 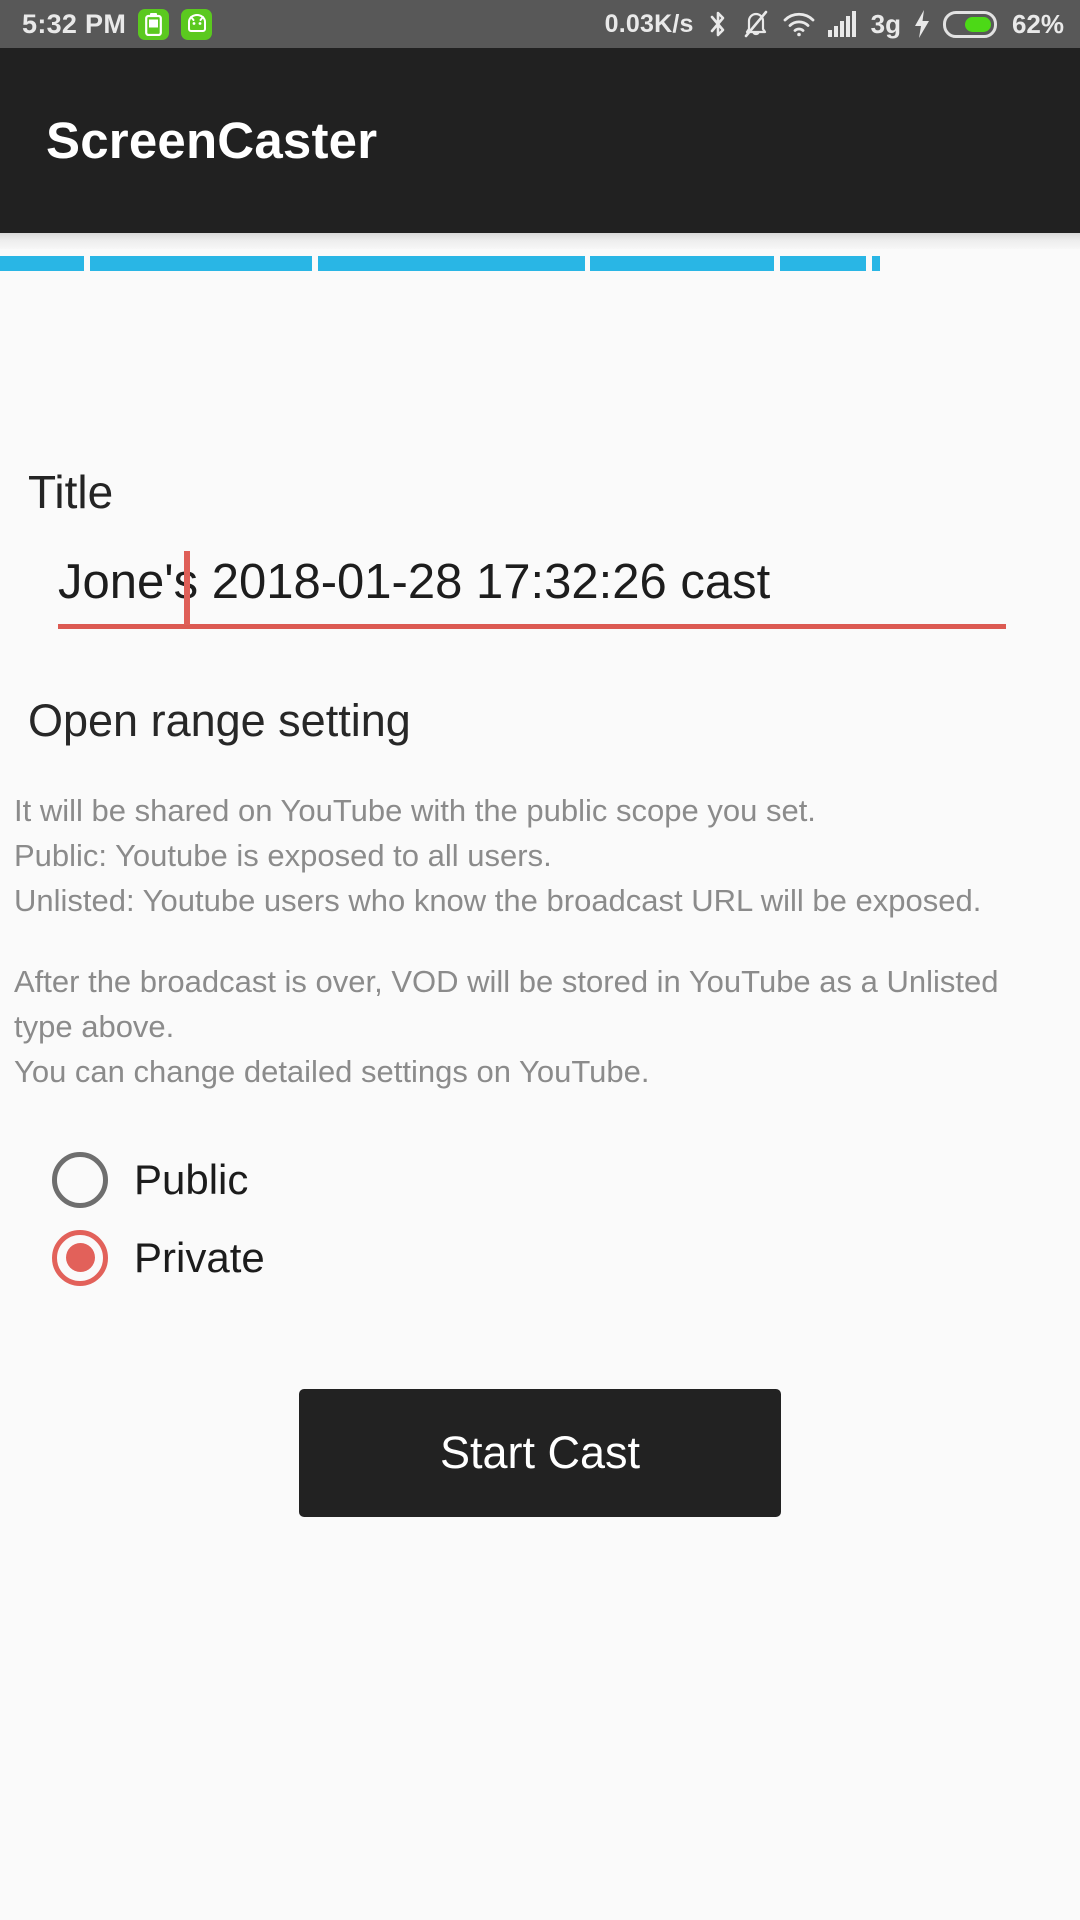 What do you see at coordinates (756, 24) in the screenshot?
I see `notifications-muted-icon` at bounding box center [756, 24].